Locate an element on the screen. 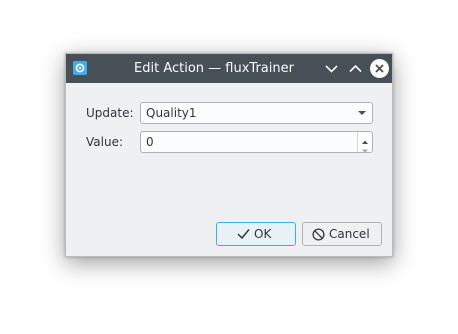 The width and height of the screenshot is (458, 334). update-label: Update: is located at coordinates (110, 113).